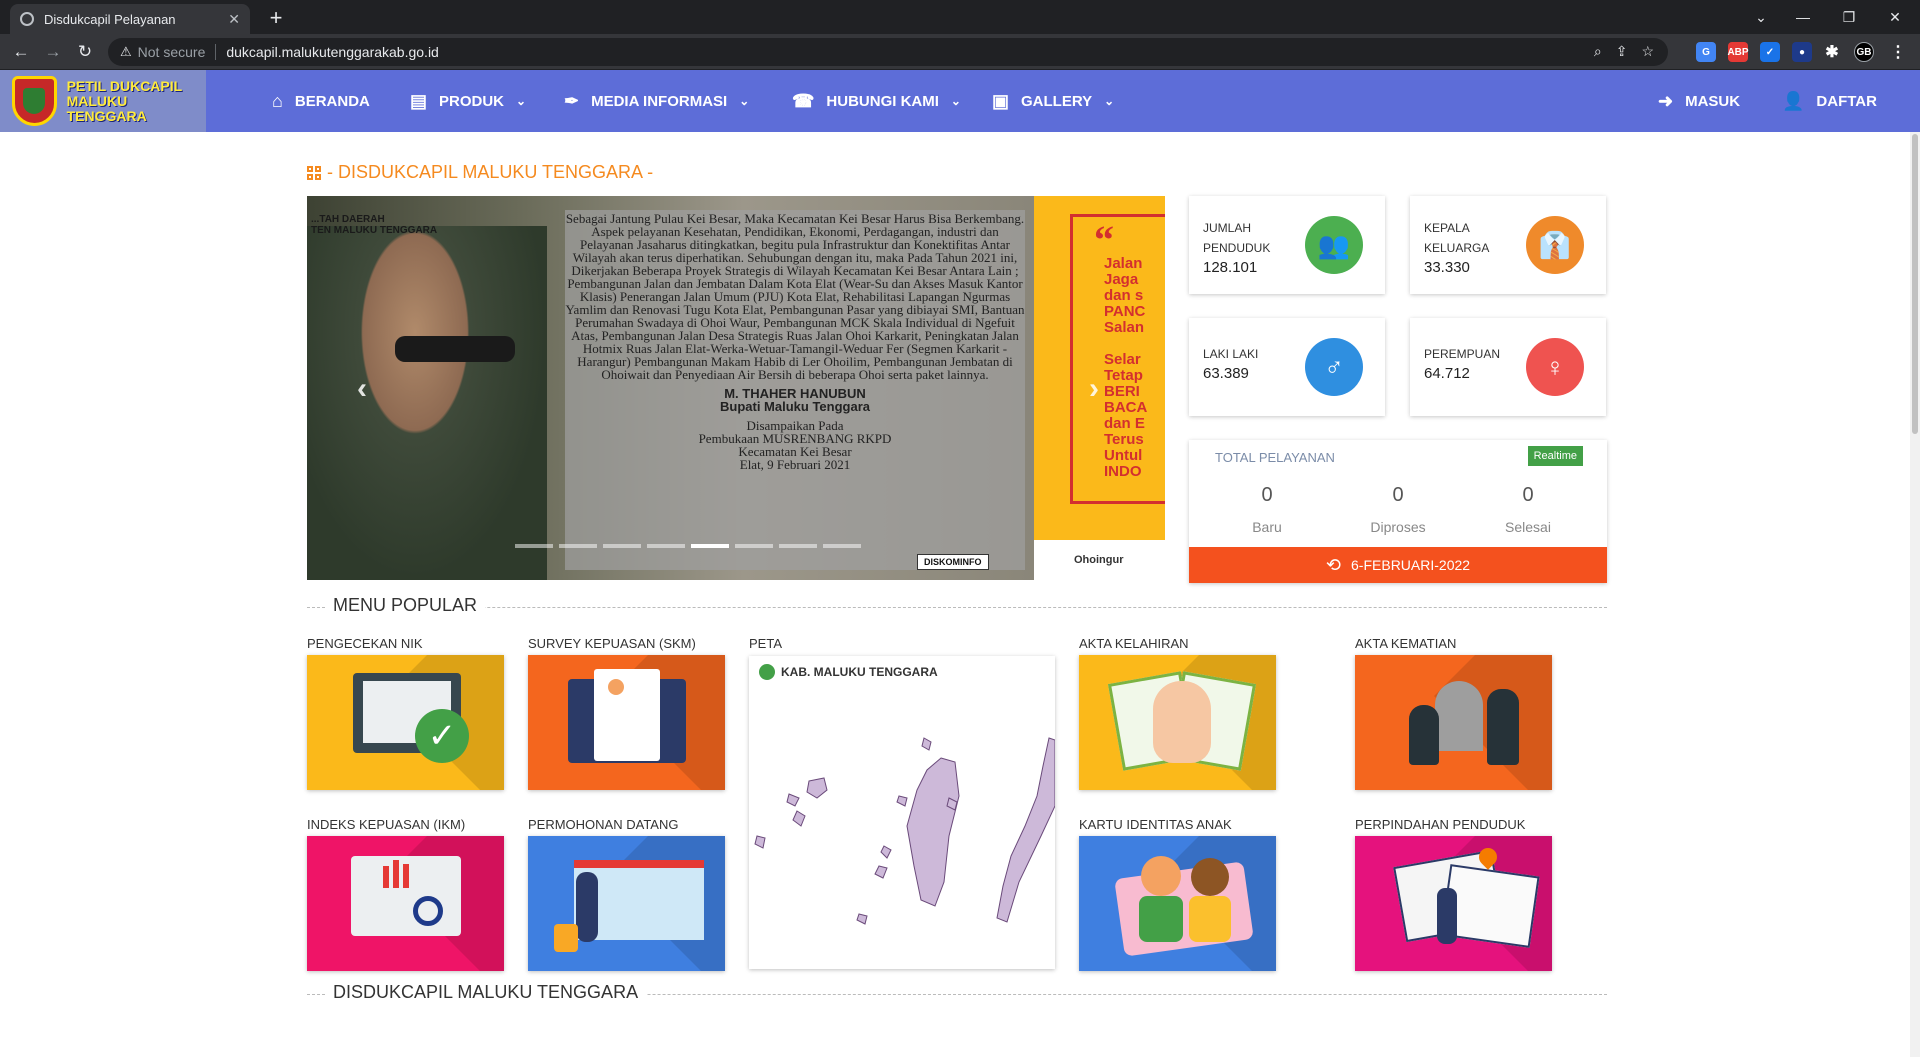 This screenshot has width=1920, height=1057. What do you see at coordinates (21, 52) in the screenshot?
I see `back-button: ←` at bounding box center [21, 52].